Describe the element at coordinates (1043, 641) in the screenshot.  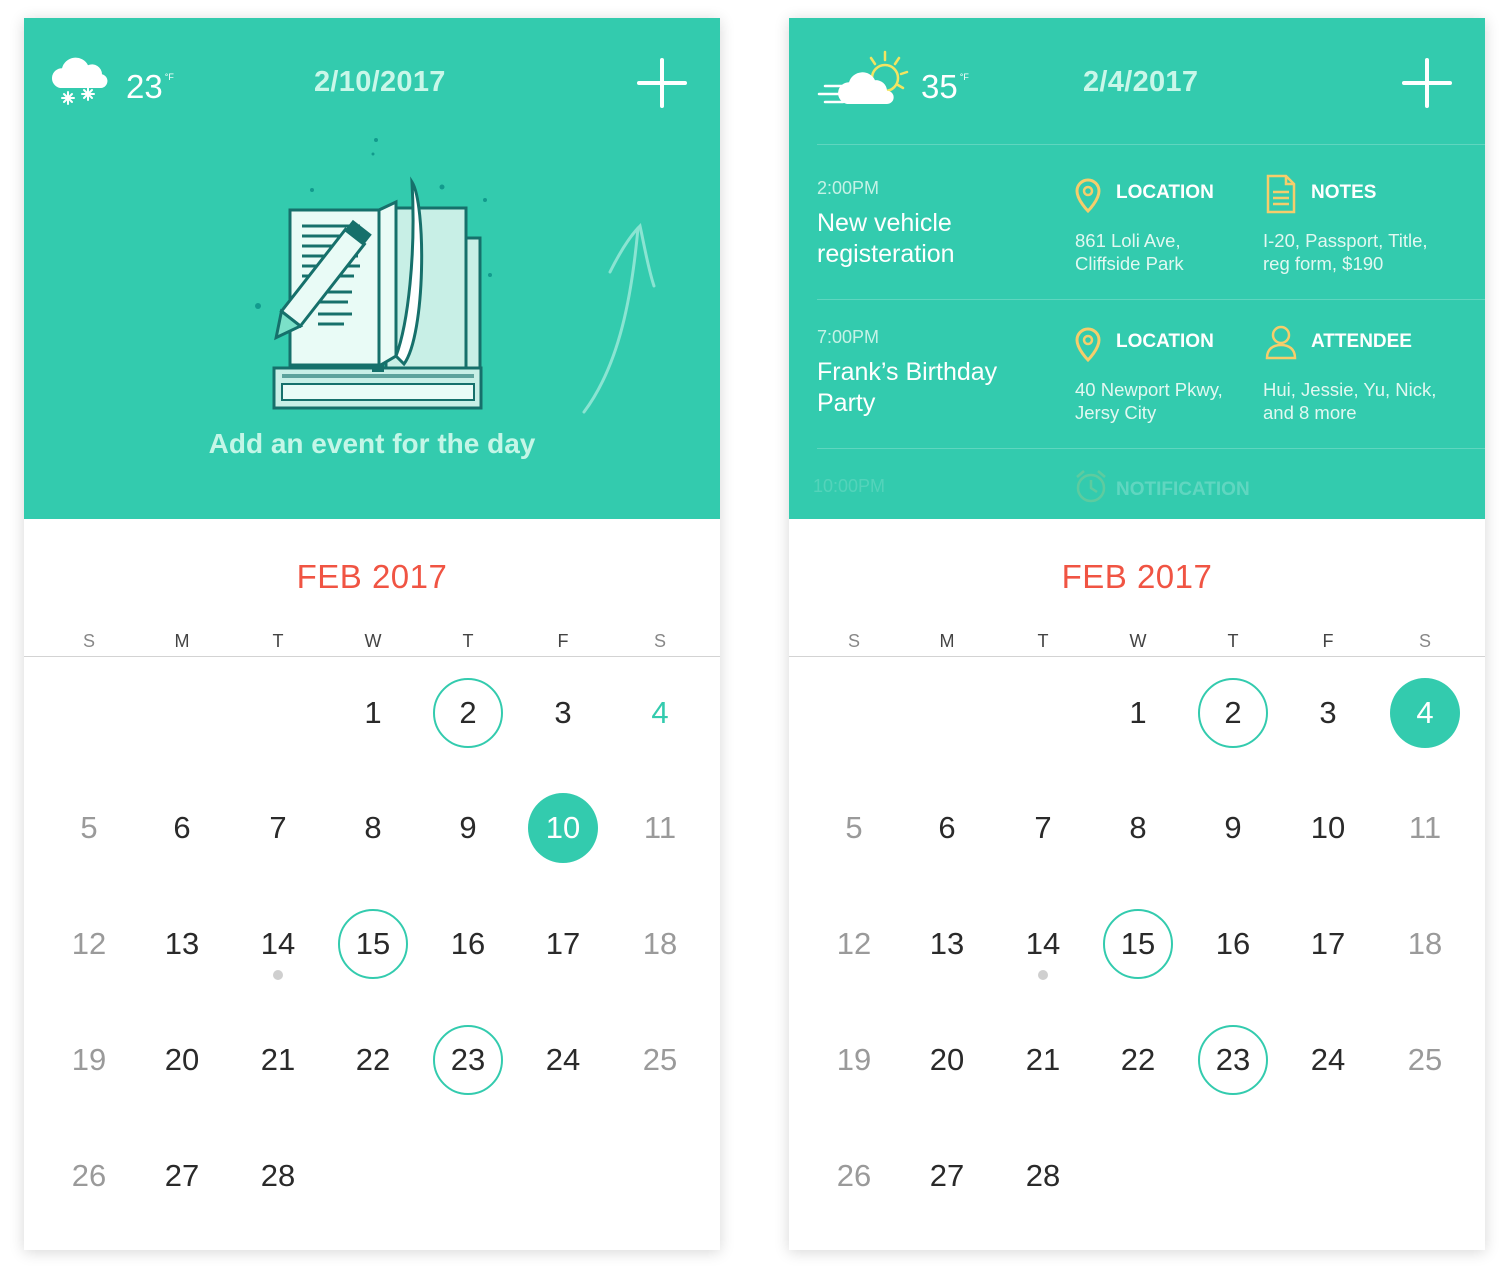
I see `weekday-label: T` at that location.